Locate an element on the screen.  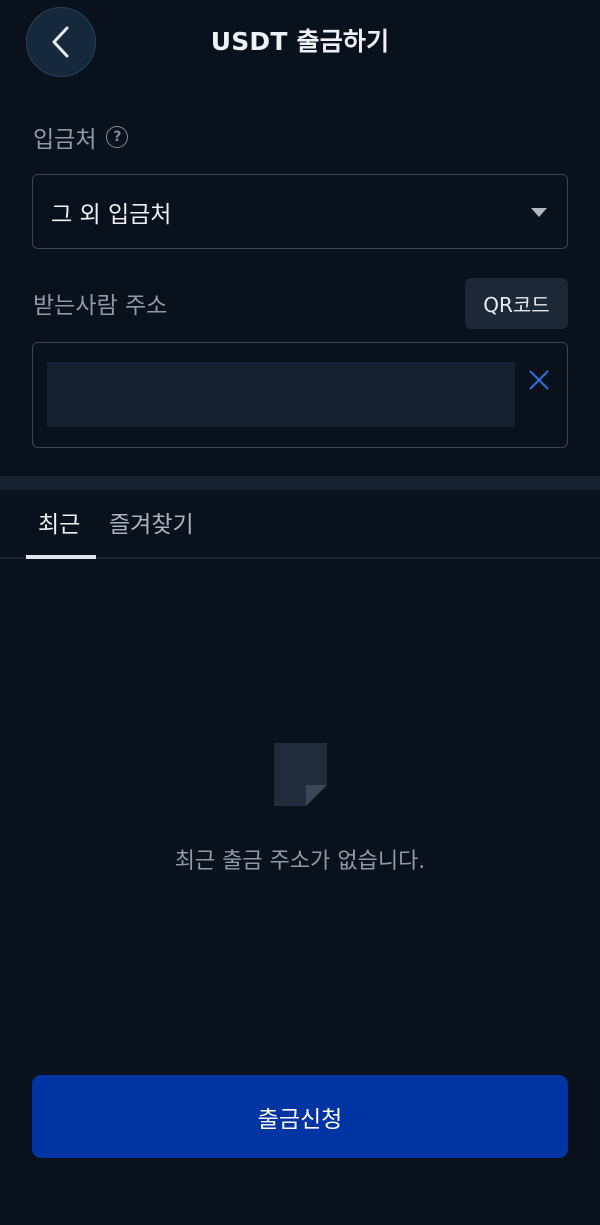
empty-state-message: 최근 출금 주소가 없습니다. is located at coordinates (300, 861).